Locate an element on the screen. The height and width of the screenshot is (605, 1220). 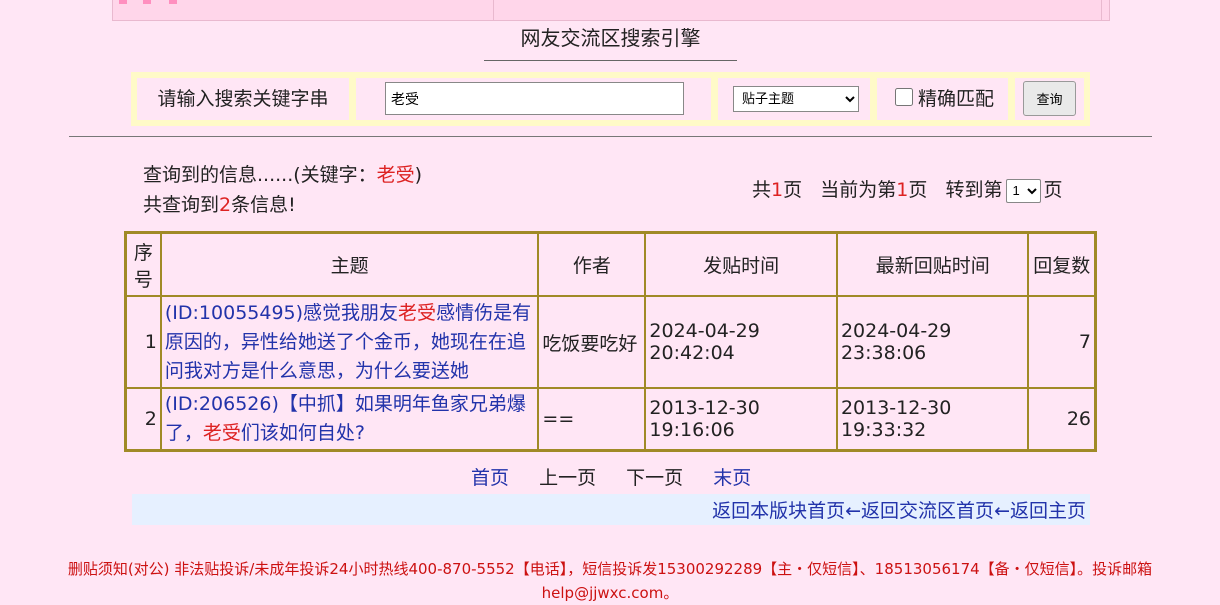
search-input is located at coordinates (534, 98).